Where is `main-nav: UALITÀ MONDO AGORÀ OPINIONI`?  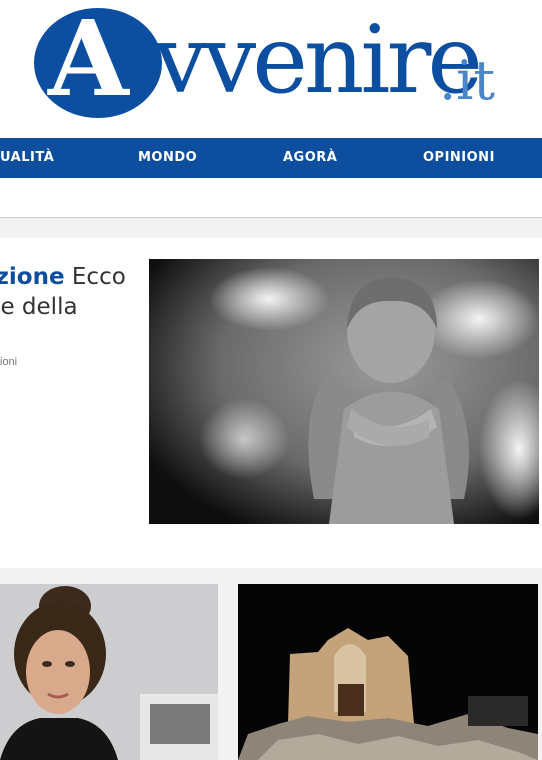 main-nav: UALITÀ MONDO AGORÀ OPINIONI is located at coordinates (271, 158).